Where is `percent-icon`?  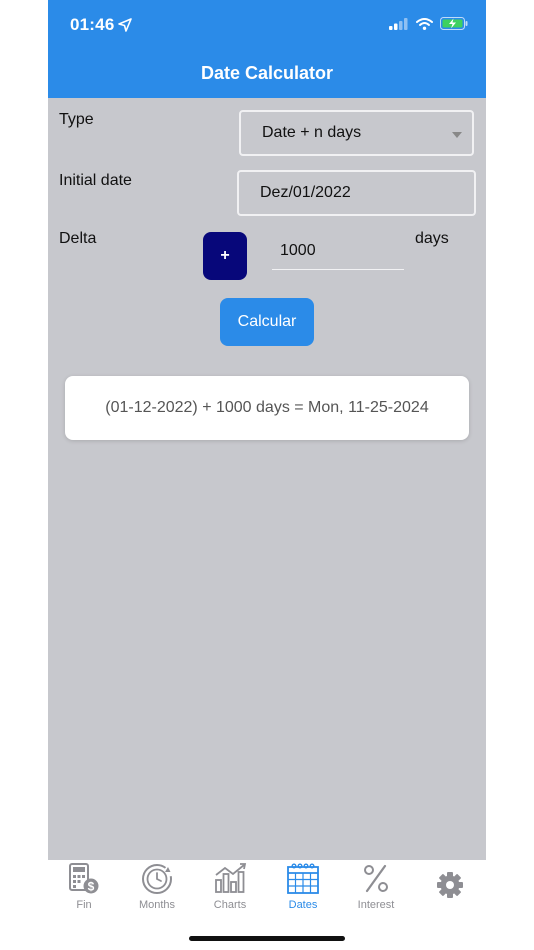
percent-icon is located at coordinates (376, 878).